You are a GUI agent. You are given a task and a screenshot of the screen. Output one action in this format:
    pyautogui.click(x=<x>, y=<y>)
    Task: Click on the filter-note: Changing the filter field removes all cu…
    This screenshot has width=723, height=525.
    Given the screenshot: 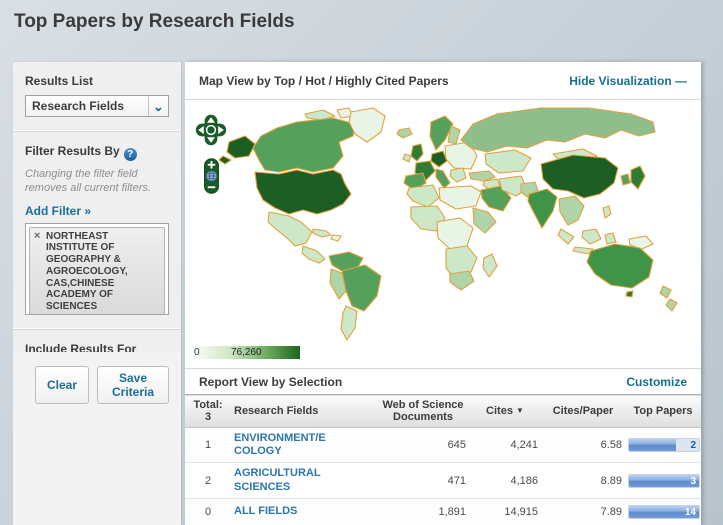 What is the action you would take?
    pyautogui.click(x=88, y=181)
    